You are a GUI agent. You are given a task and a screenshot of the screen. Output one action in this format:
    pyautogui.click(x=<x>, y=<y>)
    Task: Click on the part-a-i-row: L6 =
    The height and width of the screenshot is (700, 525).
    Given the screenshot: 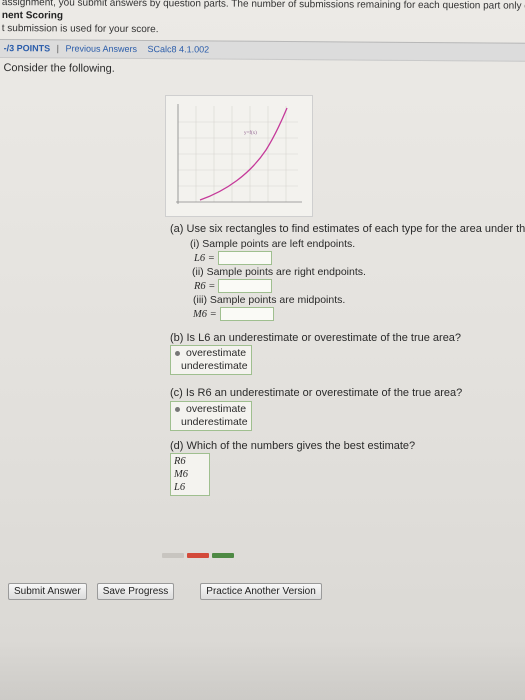 What is the action you would take?
    pyautogui.click(x=233, y=258)
    